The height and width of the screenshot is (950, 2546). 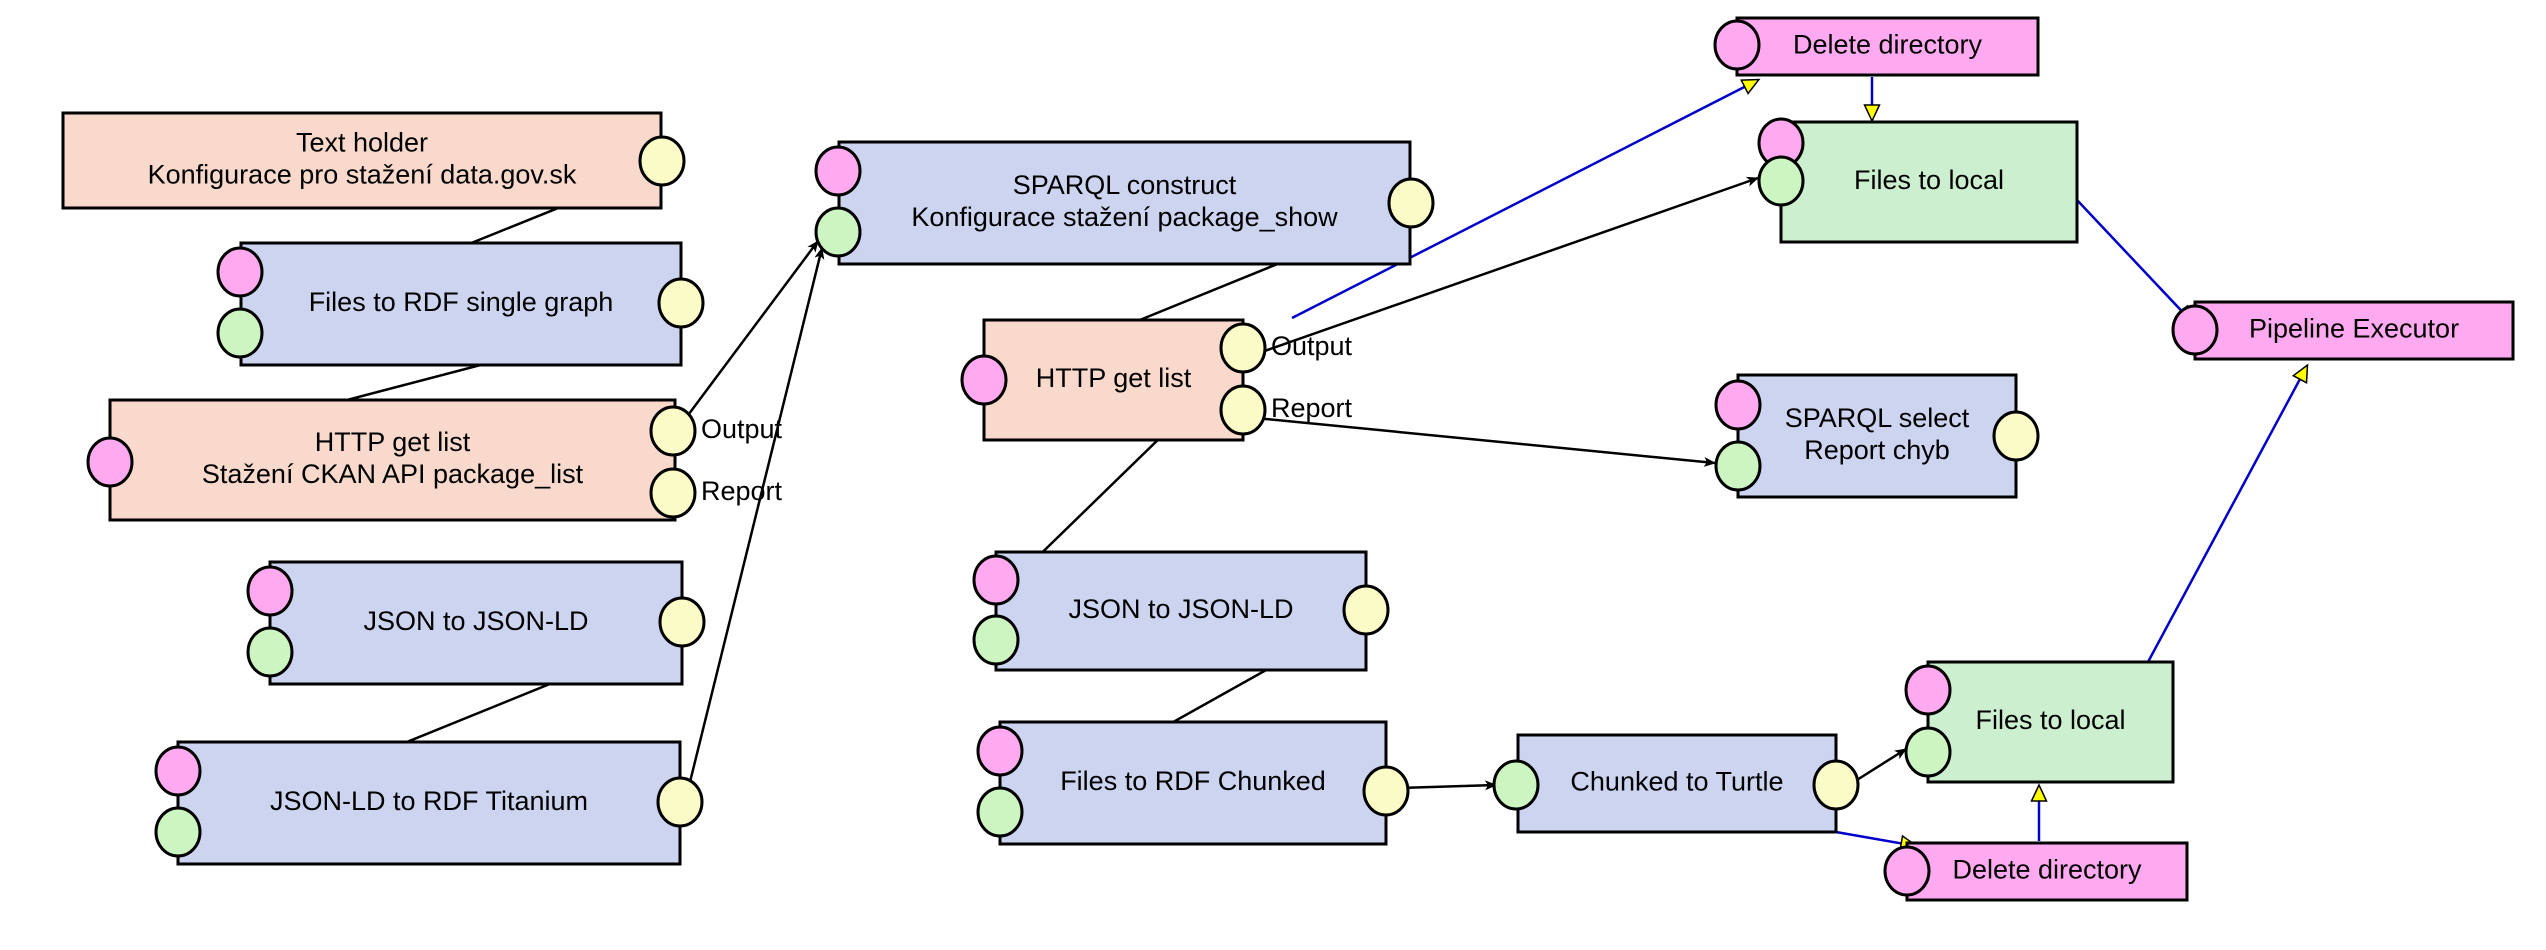 I want to click on node-label: Report chyb, so click(x=1877, y=450).